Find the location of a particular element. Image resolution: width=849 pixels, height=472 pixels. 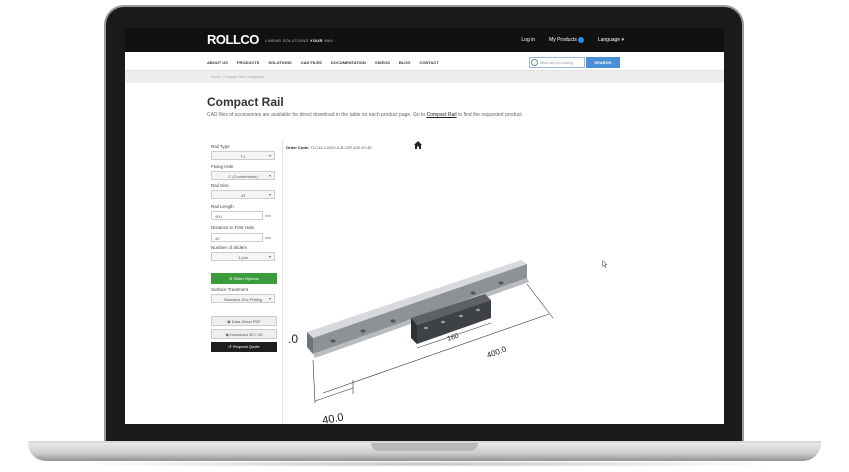

distance-input: 40 is located at coordinates (237, 237).